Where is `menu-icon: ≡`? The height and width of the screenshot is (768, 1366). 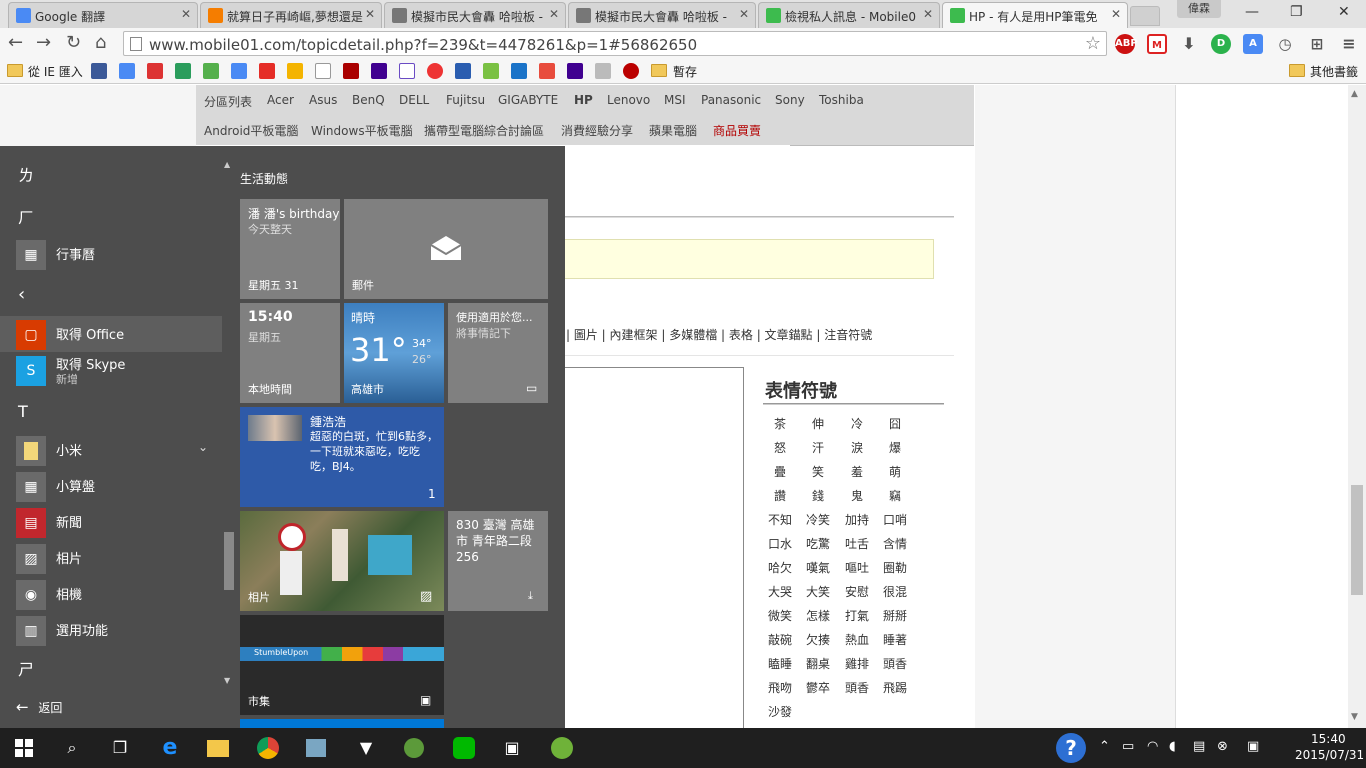
menu-icon: ≡ is located at coordinates (1349, 44).